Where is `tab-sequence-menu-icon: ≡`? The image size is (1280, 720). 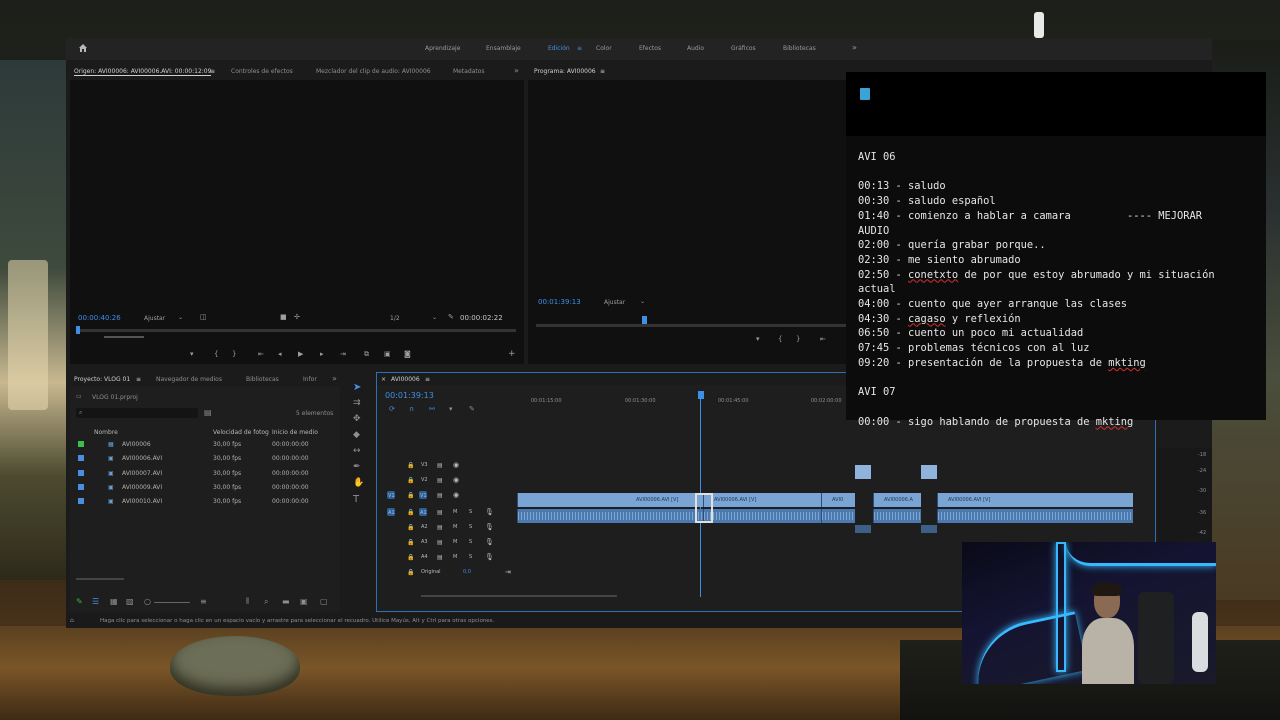
tab-sequence-menu-icon: ≡ is located at coordinates (427, 379).